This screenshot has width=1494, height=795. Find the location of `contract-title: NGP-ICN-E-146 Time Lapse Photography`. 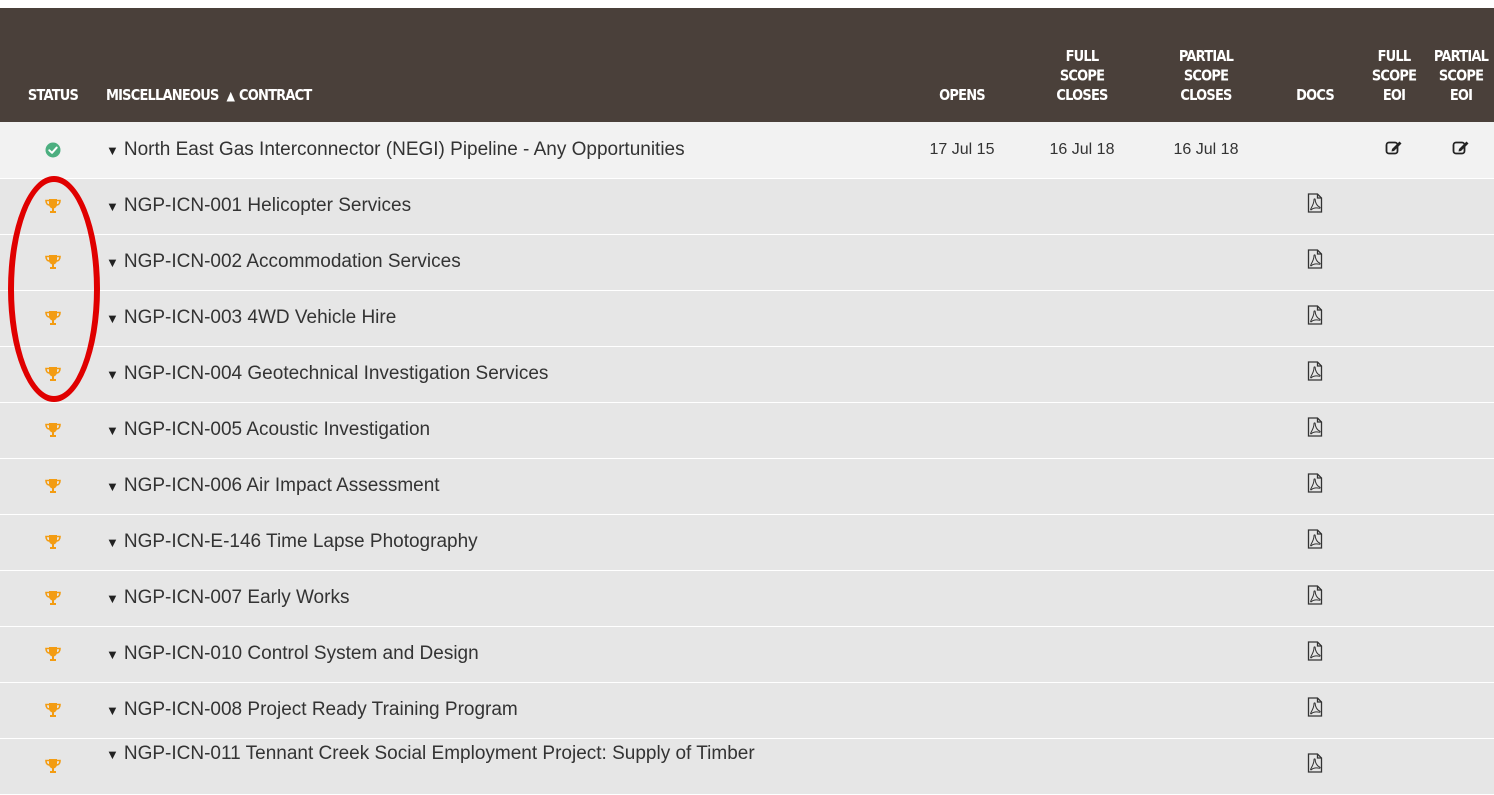

contract-title: NGP-ICN-E-146 Time Lapse Photography is located at coordinates (301, 541).